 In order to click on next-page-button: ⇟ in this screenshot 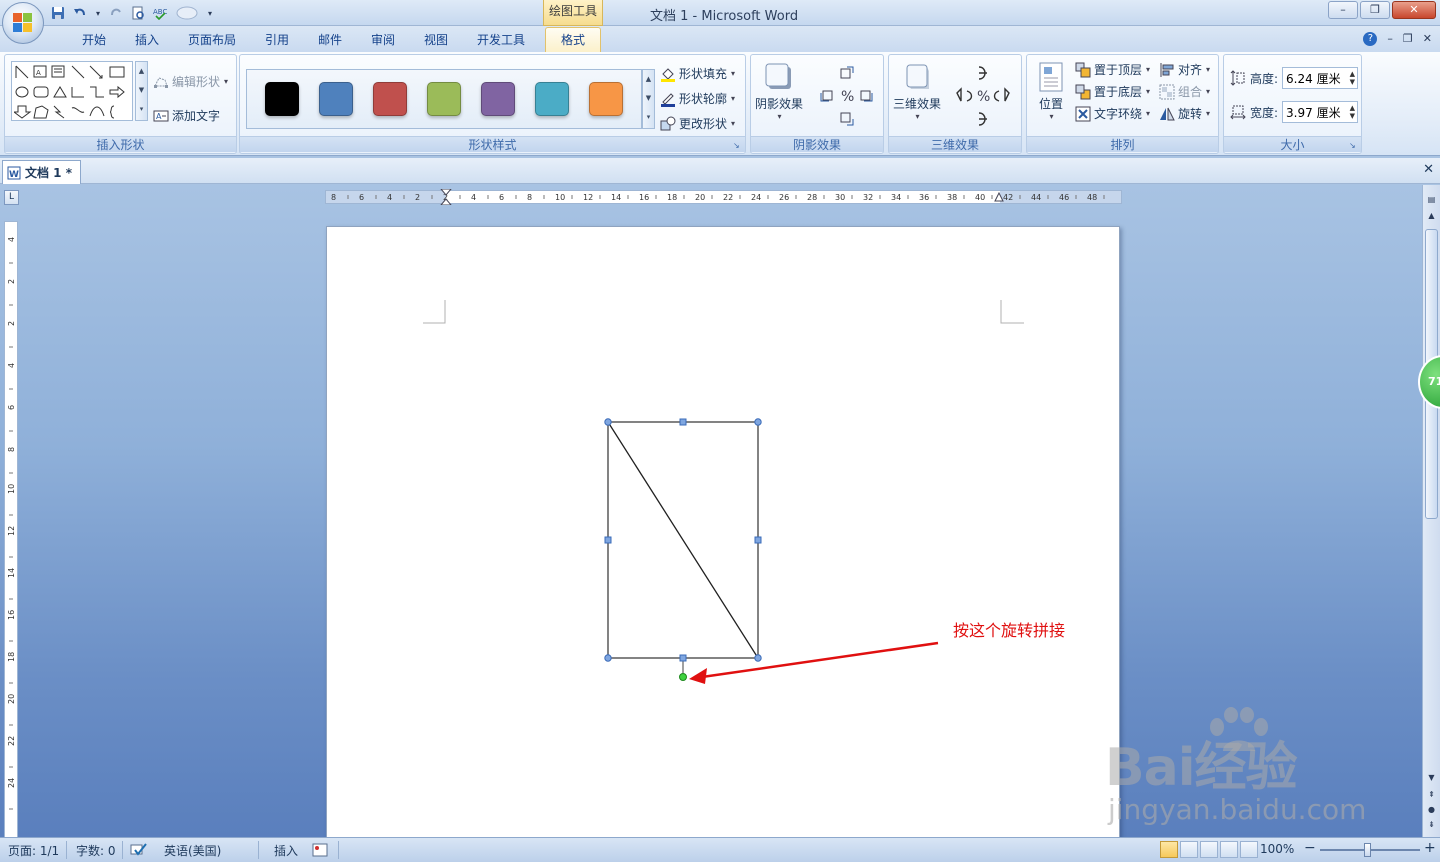, I will do `click(1431, 825)`.